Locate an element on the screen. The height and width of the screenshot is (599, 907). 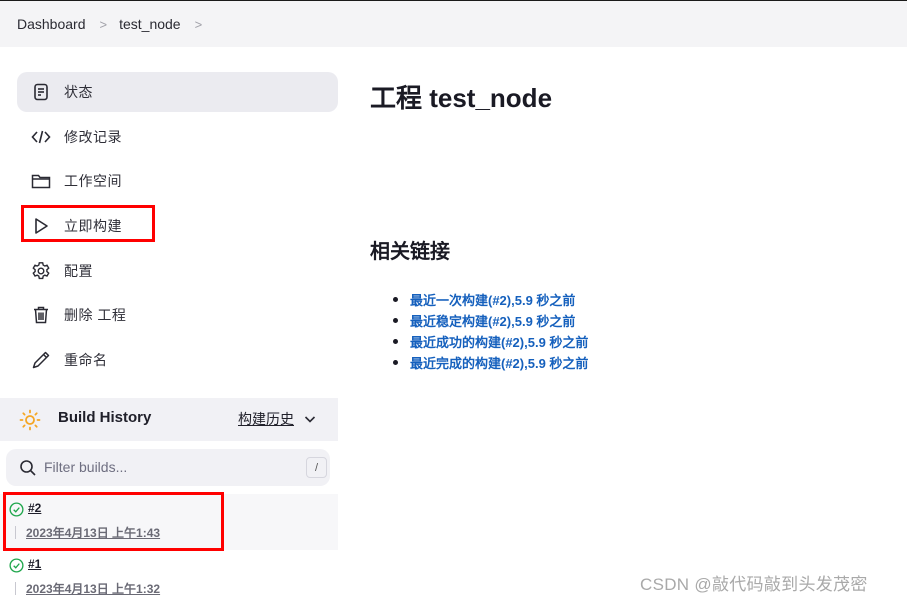
related-links-heading: 相关链接 is located at coordinates (410, 252).